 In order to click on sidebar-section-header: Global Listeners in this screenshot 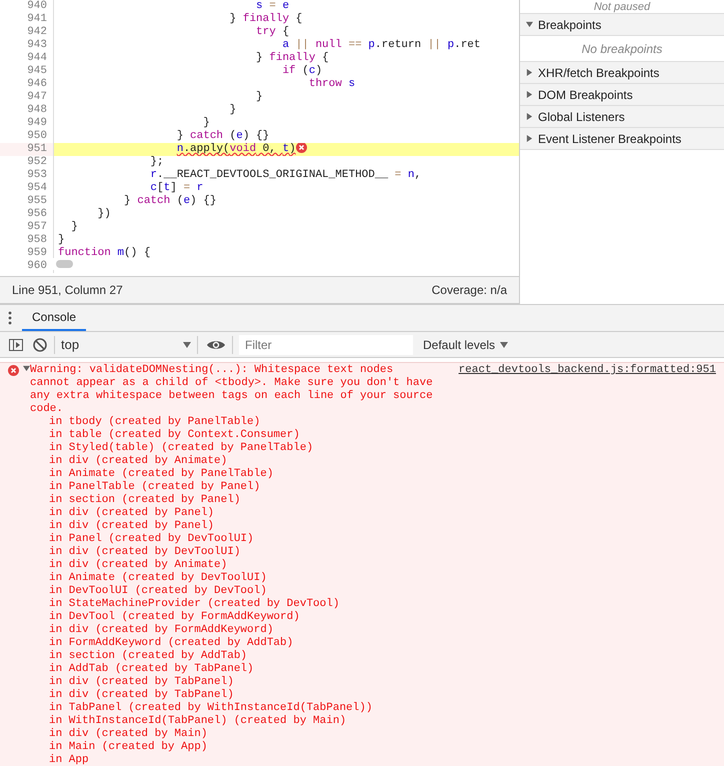, I will do `click(622, 117)`.